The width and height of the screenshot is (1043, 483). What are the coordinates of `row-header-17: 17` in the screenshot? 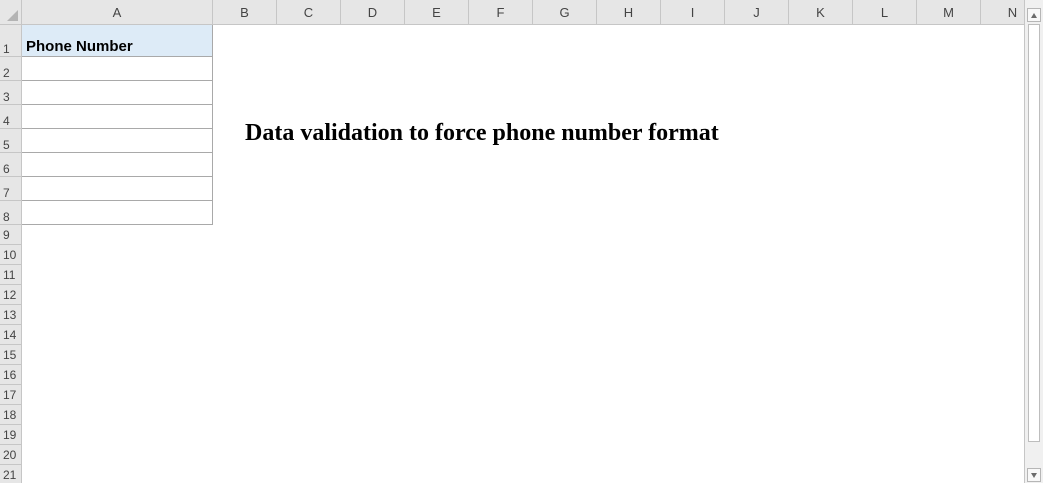 It's located at (11, 395).